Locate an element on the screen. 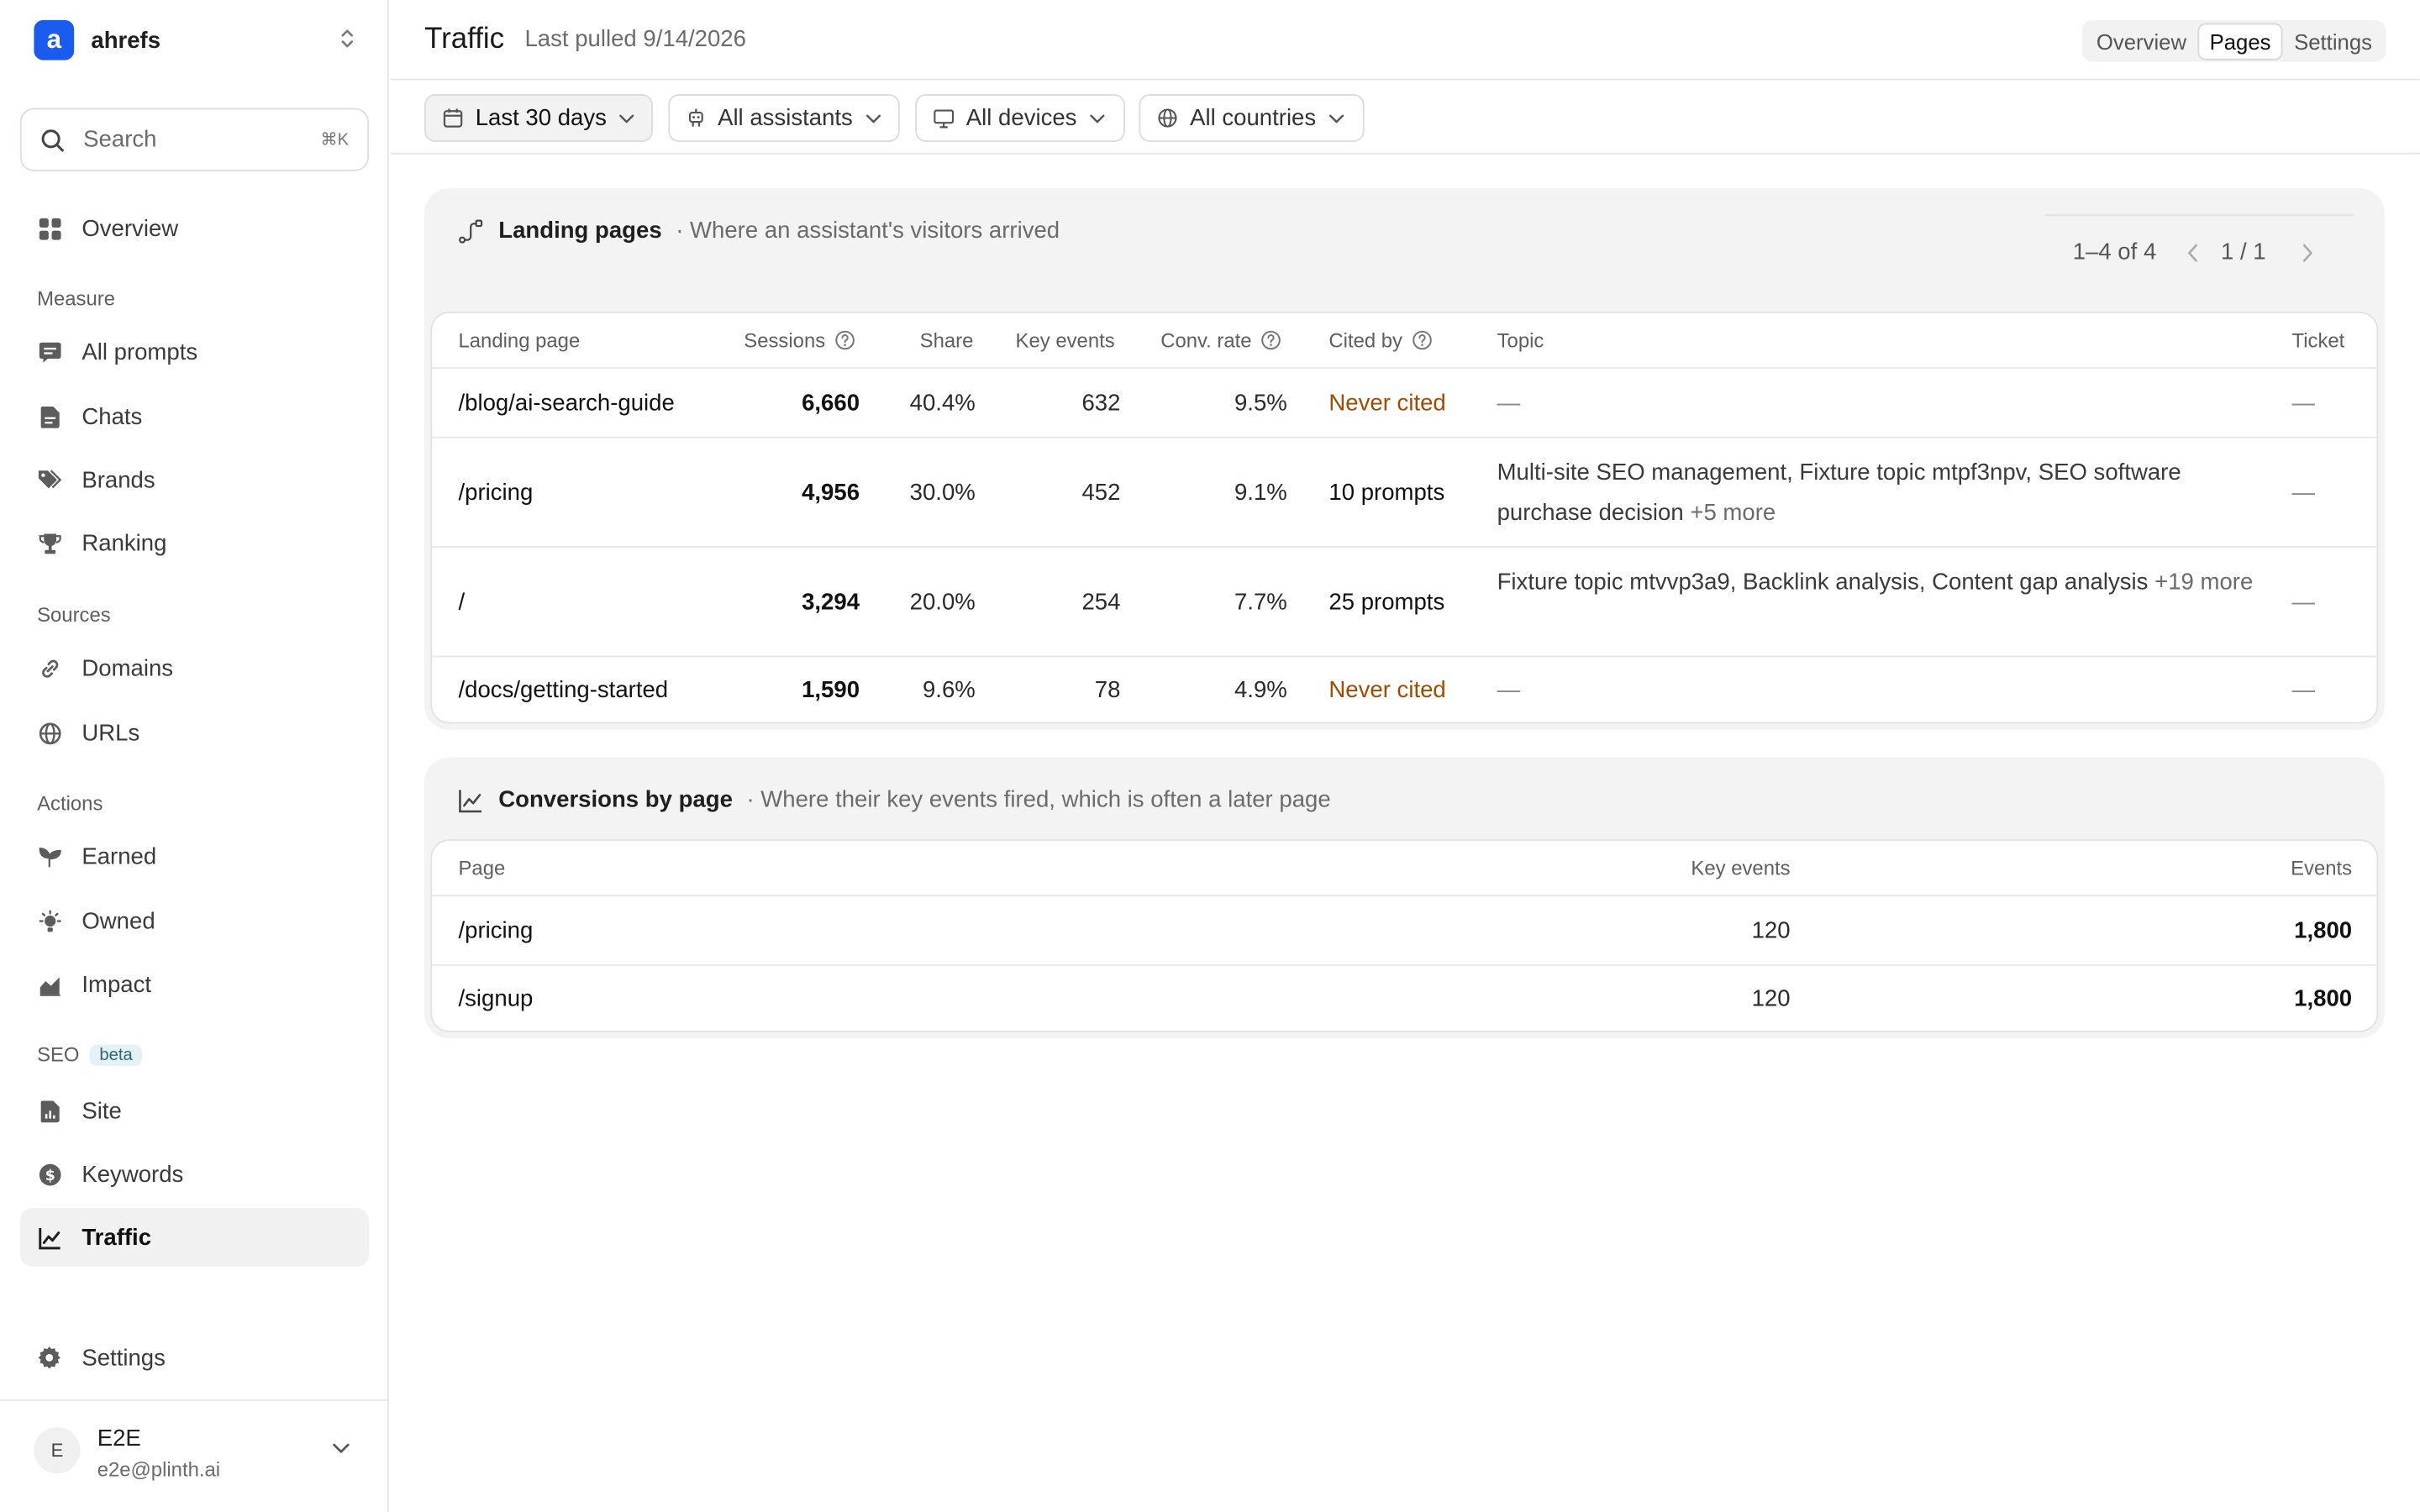 The width and height of the screenshot is (2420, 1512). column-header-sessions: Sessions is located at coordinates (799, 340).